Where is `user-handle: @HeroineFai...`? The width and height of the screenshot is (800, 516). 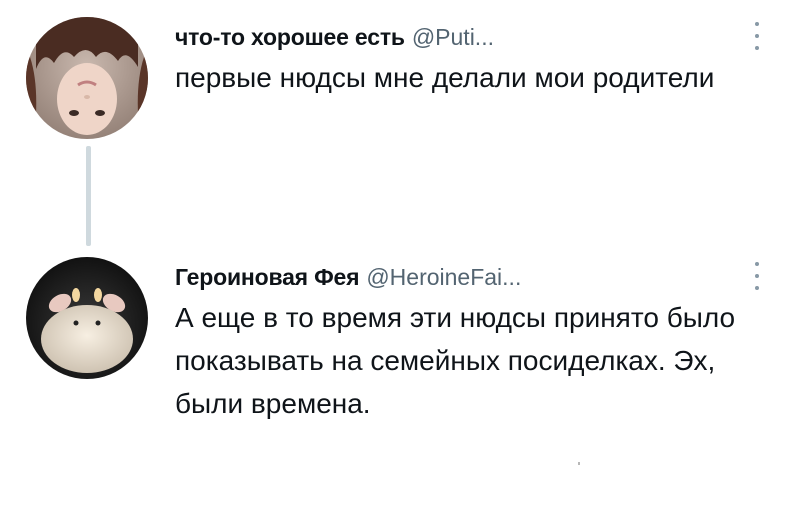
user-handle: @HeroineFai... is located at coordinates (443, 277).